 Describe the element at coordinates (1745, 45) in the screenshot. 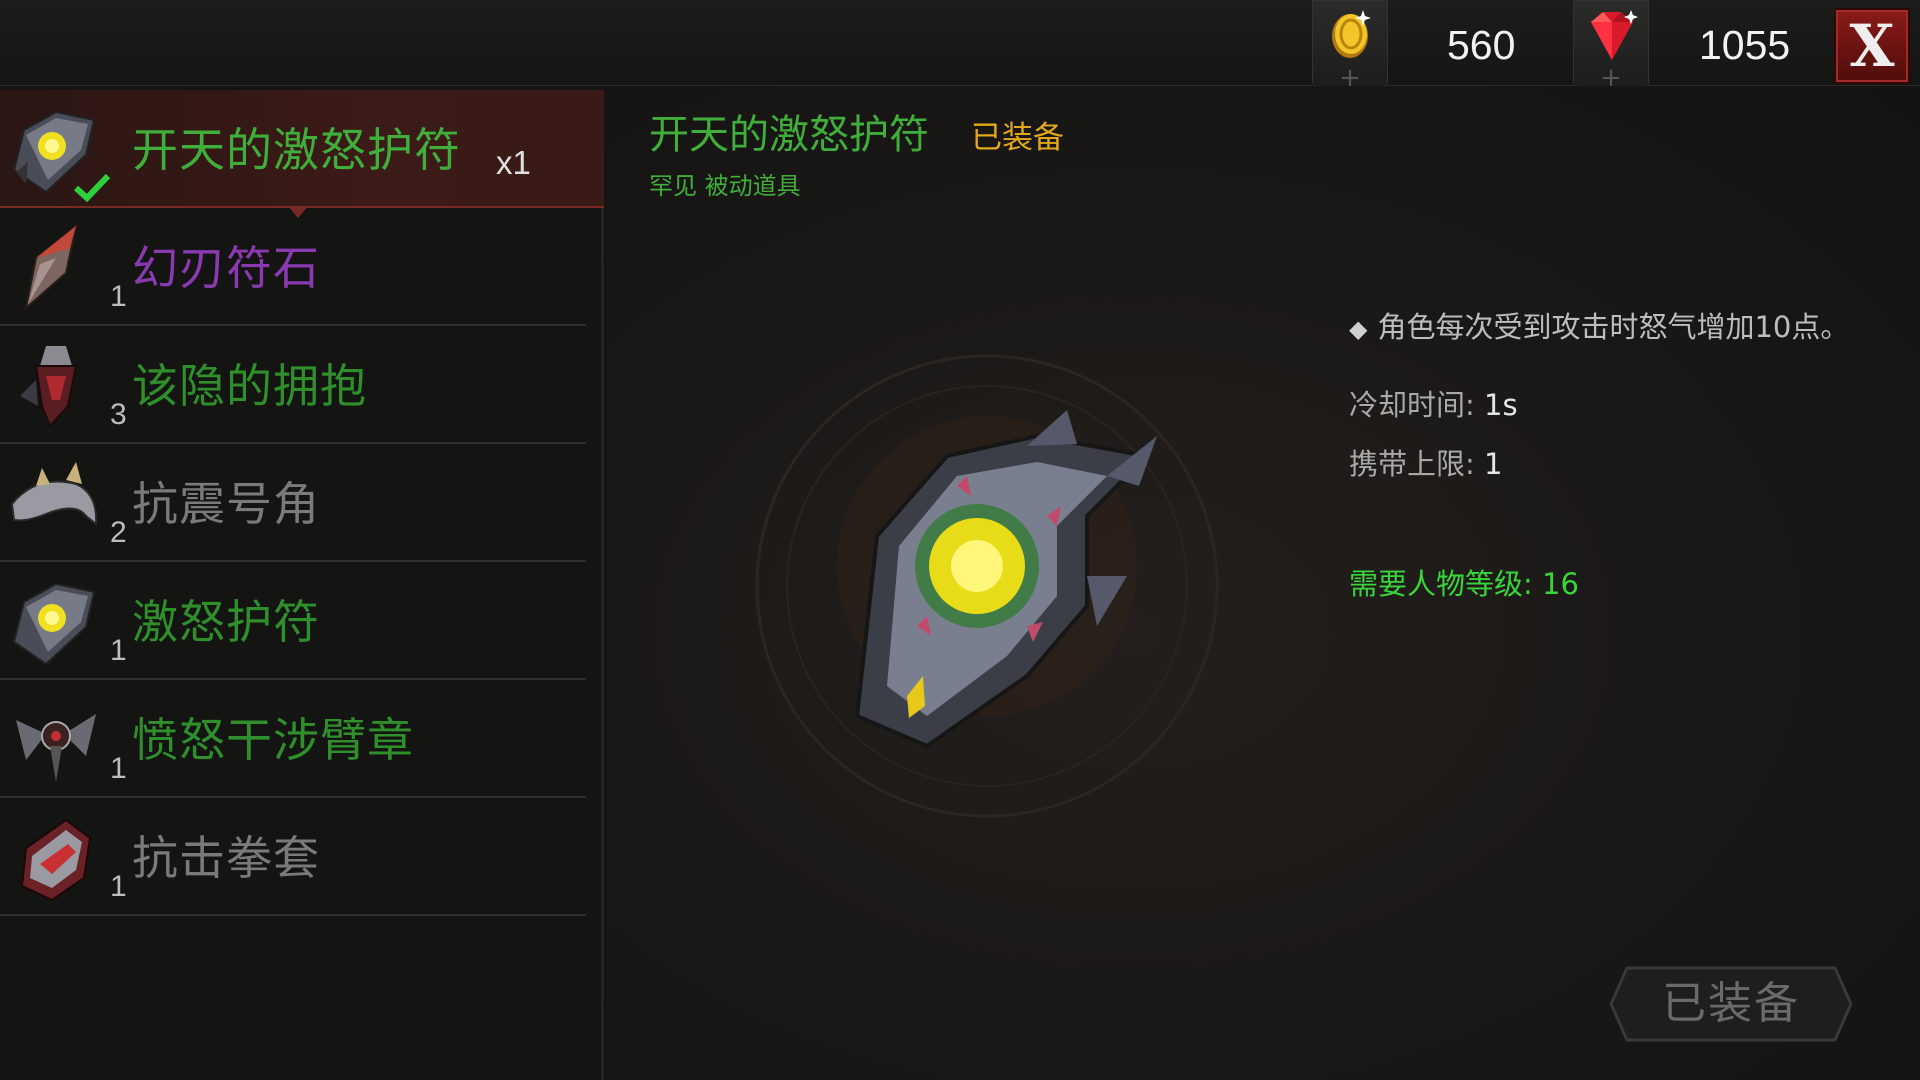

I see `gem-value: 1055` at that location.